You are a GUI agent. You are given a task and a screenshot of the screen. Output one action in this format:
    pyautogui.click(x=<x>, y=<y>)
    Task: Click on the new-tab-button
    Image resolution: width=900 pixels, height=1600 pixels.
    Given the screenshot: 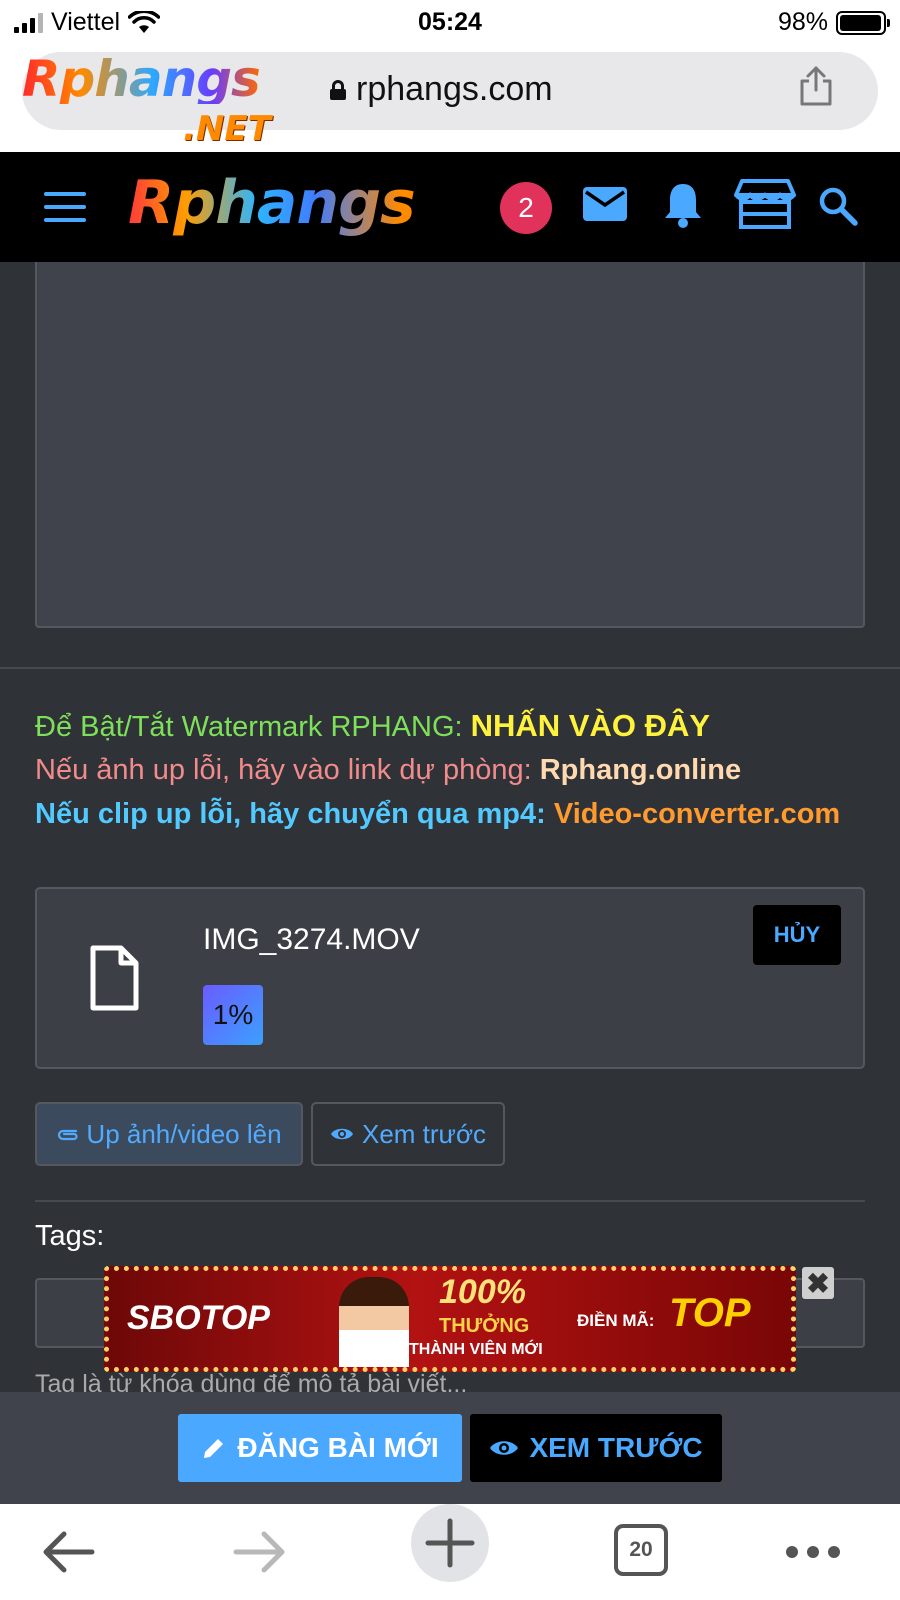 What is the action you would take?
    pyautogui.click(x=450, y=1543)
    